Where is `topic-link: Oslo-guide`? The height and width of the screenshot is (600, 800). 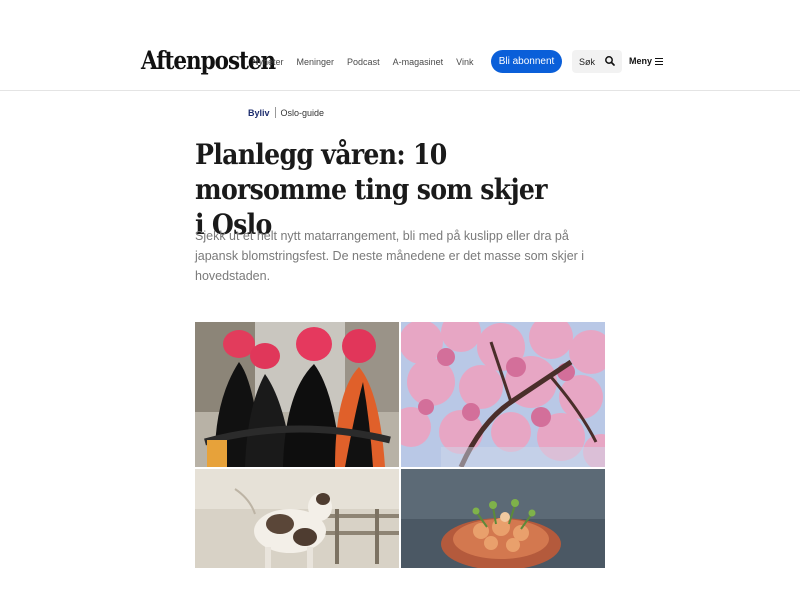 topic-link: Oslo-guide is located at coordinates (303, 113).